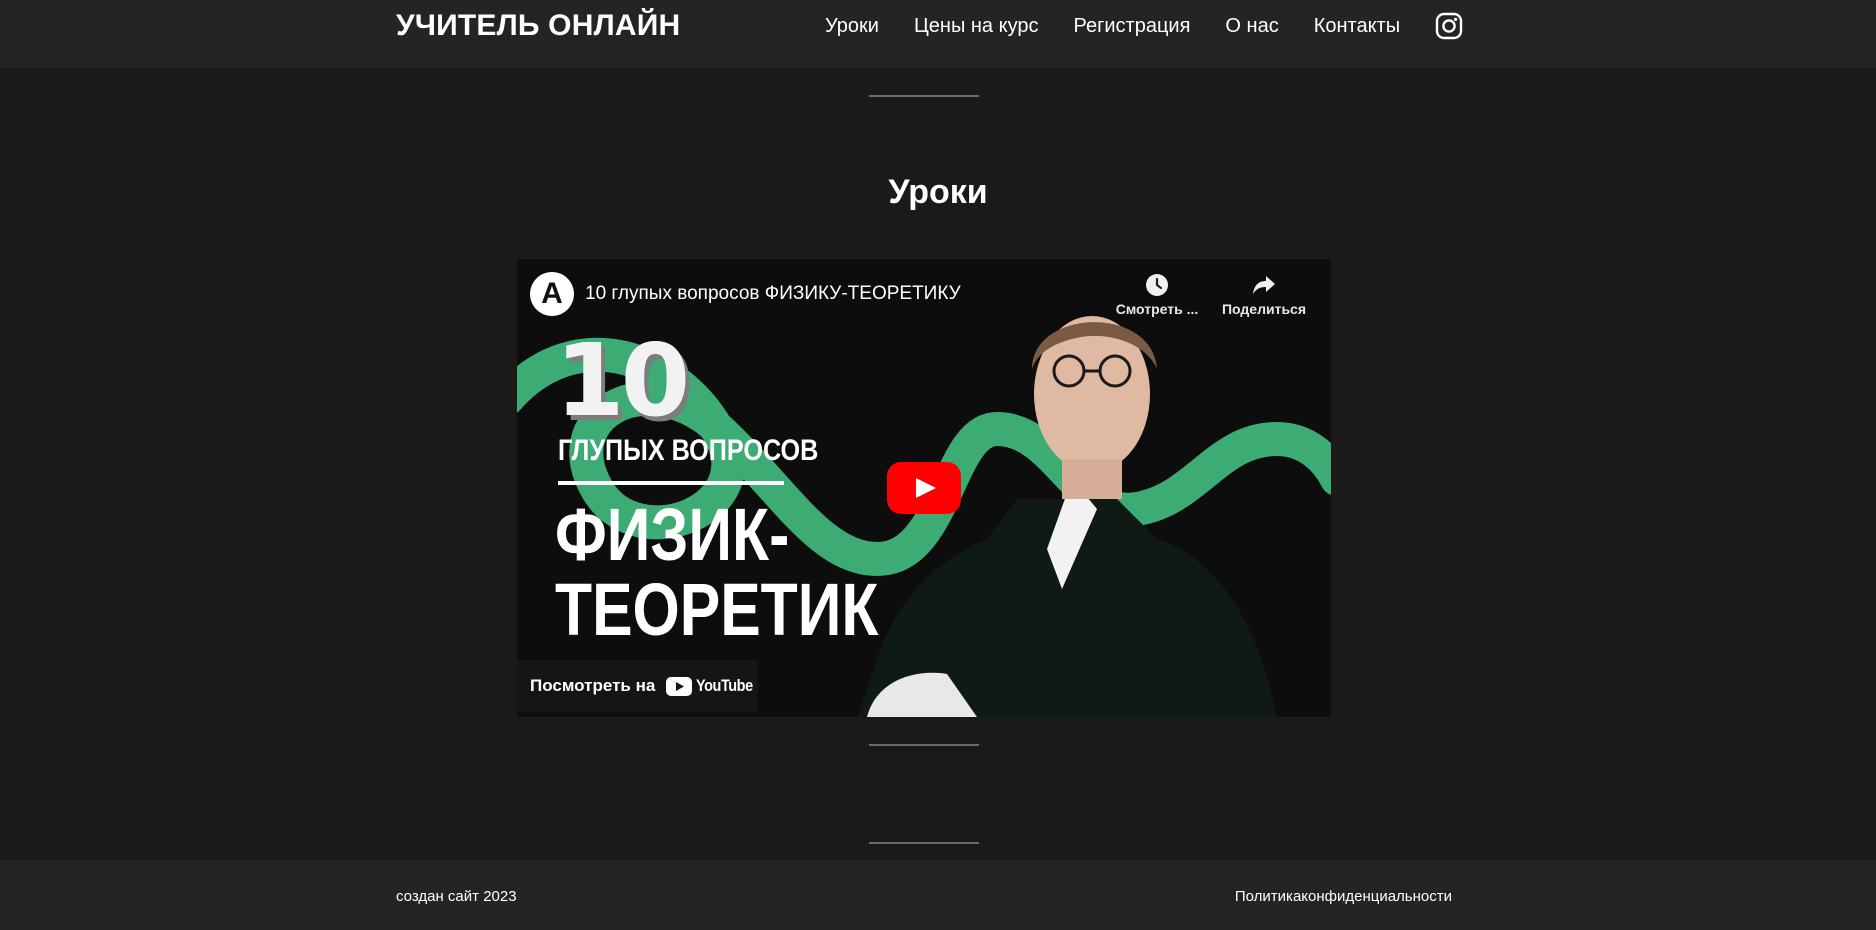 Image resolution: width=1876 pixels, height=930 pixels. I want to click on section-divider-bottom, so click(924, 745).